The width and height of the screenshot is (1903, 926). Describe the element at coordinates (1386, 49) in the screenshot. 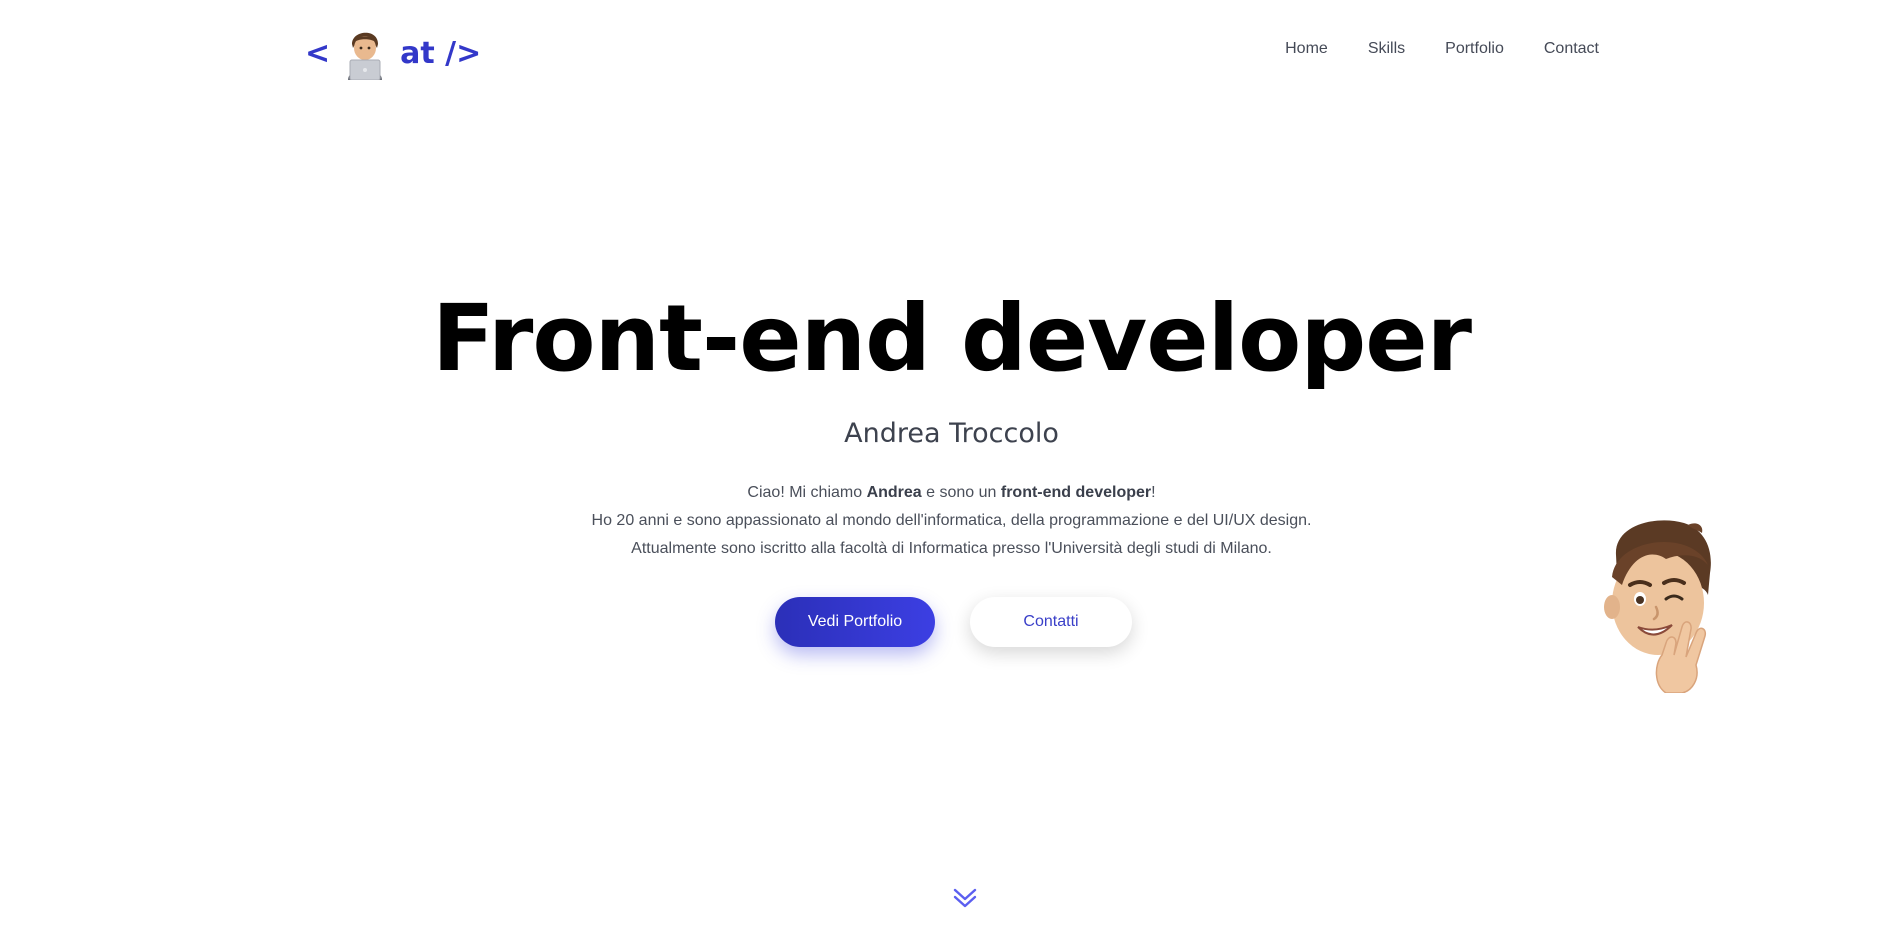

I see `nav-item-skills: Skills` at that location.